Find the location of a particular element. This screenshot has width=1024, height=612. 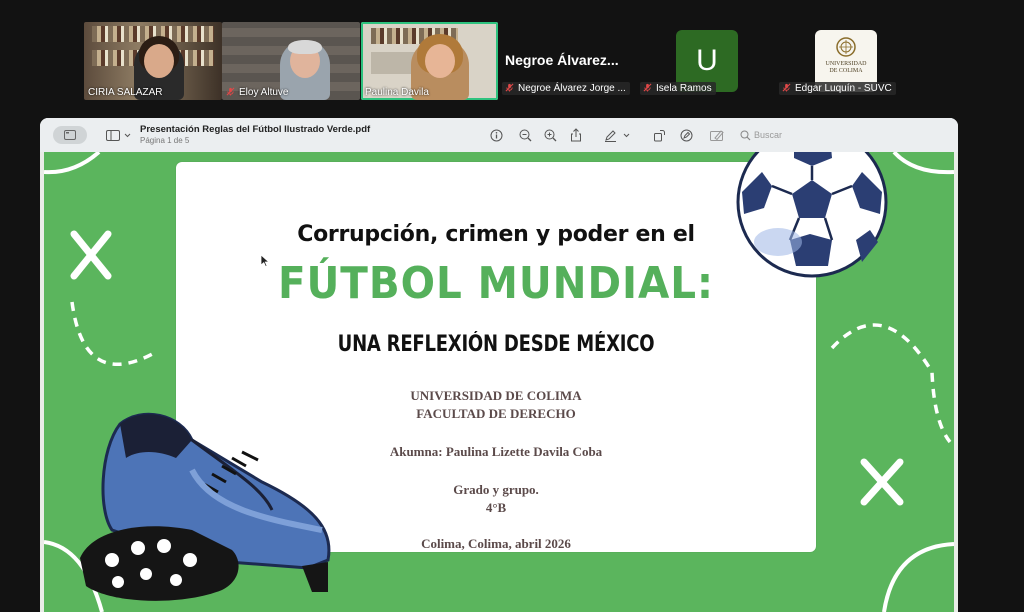

sidebar-icon is located at coordinates (112, 135).